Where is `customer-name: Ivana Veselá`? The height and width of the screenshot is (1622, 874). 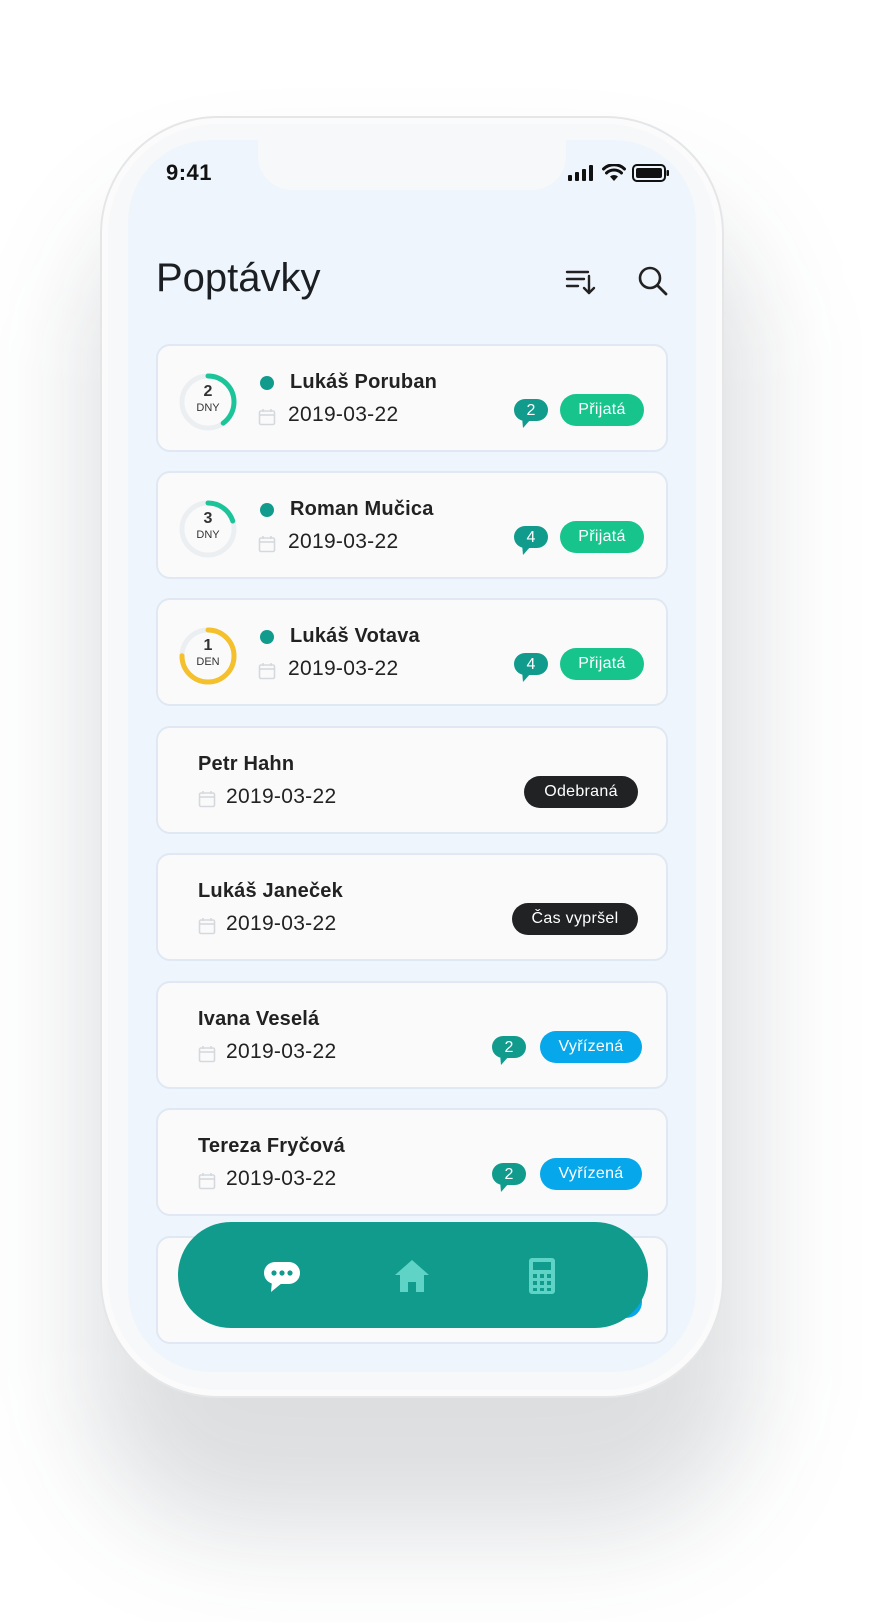
customer-name: Ivana Veselá is located at coordinates (259, 1019).